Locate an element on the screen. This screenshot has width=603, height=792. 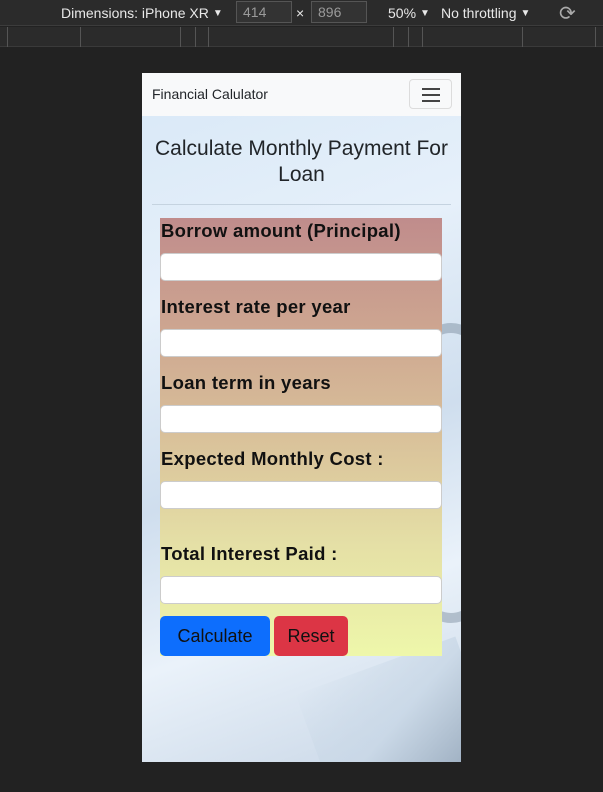
viewport-height-input: 896 is located at coordinates (339, 12).